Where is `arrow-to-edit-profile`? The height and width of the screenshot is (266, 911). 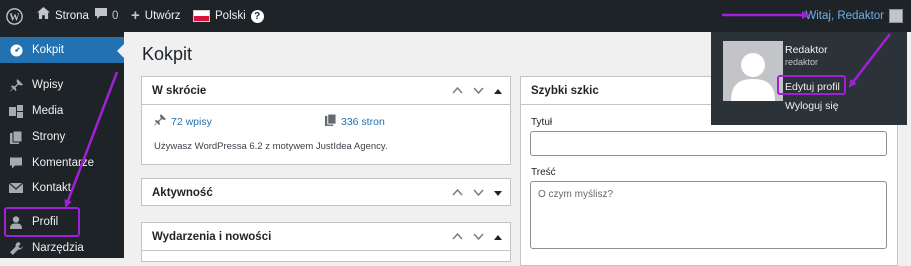
arrow-to-edit-profile is located at coordinates (869, 60).